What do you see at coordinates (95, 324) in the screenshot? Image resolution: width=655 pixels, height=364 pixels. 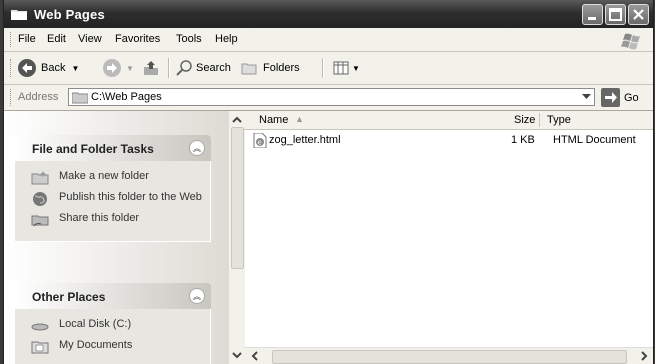 I see `place-label: Local Disk (C:)` at bounding box center [95, 324].